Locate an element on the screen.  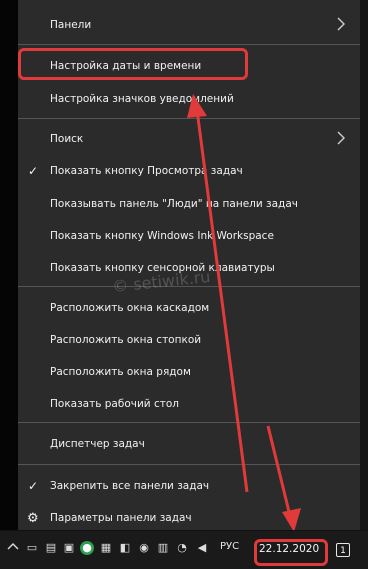
menu-item-show-windows-ink-button: Показать кнопку Windows Ink Workspace is located at coordinates (189, 236).